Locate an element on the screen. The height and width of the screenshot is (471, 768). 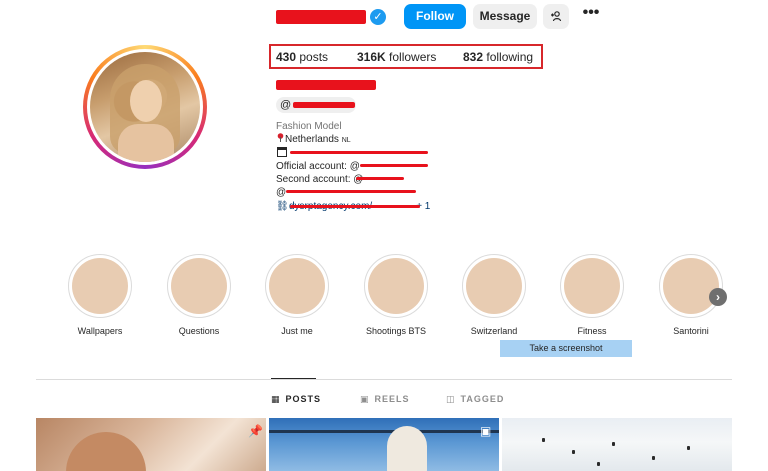
following-label: following is located at coordinates (508, 57).